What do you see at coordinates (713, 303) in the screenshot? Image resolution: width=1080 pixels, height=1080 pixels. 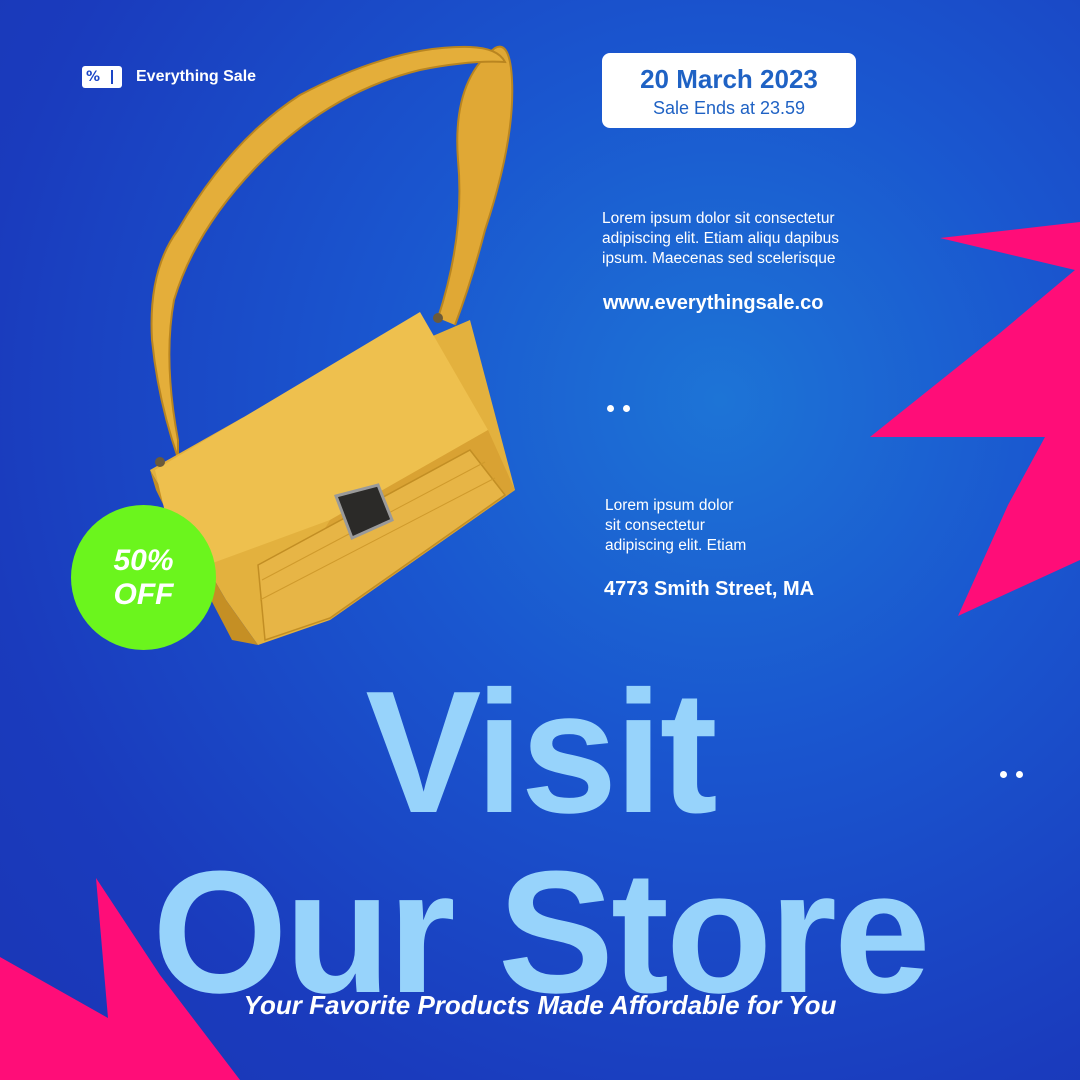 I see `website-link: www.everythingsale.co` at bounding box center [713, 303].